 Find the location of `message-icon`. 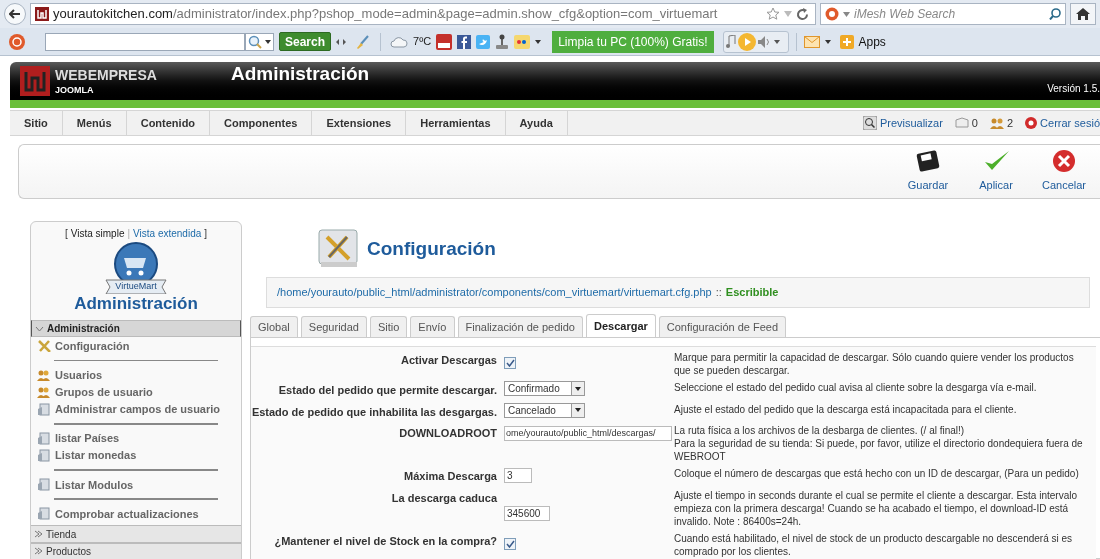

message-icon is located at coordinates (961, 123).